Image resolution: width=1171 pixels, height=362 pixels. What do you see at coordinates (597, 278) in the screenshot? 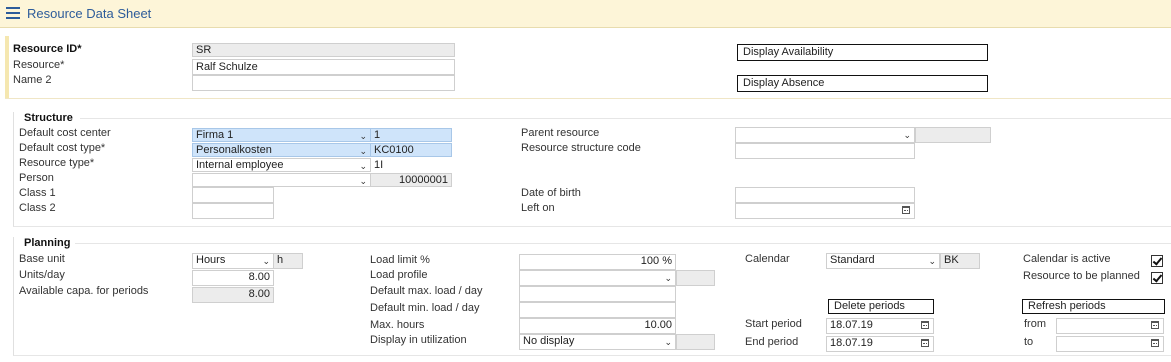
I see `load-profile-select: ⌄` at bounding box center [597, 278].